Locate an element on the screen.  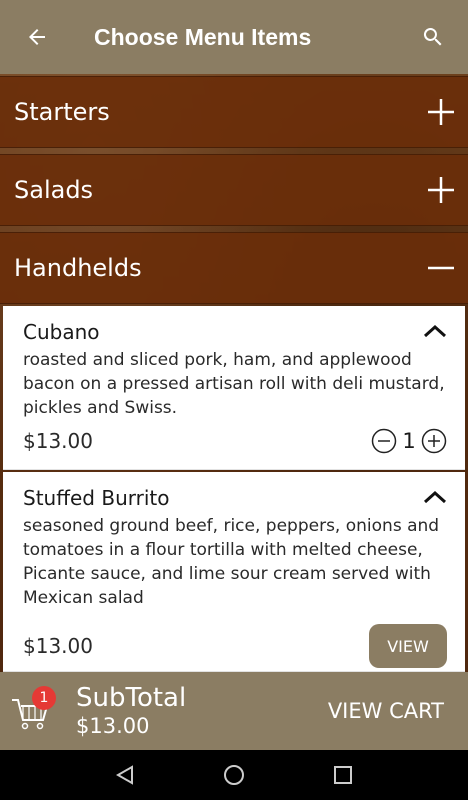
circle-home-icon is located at coordinates (233, 775).